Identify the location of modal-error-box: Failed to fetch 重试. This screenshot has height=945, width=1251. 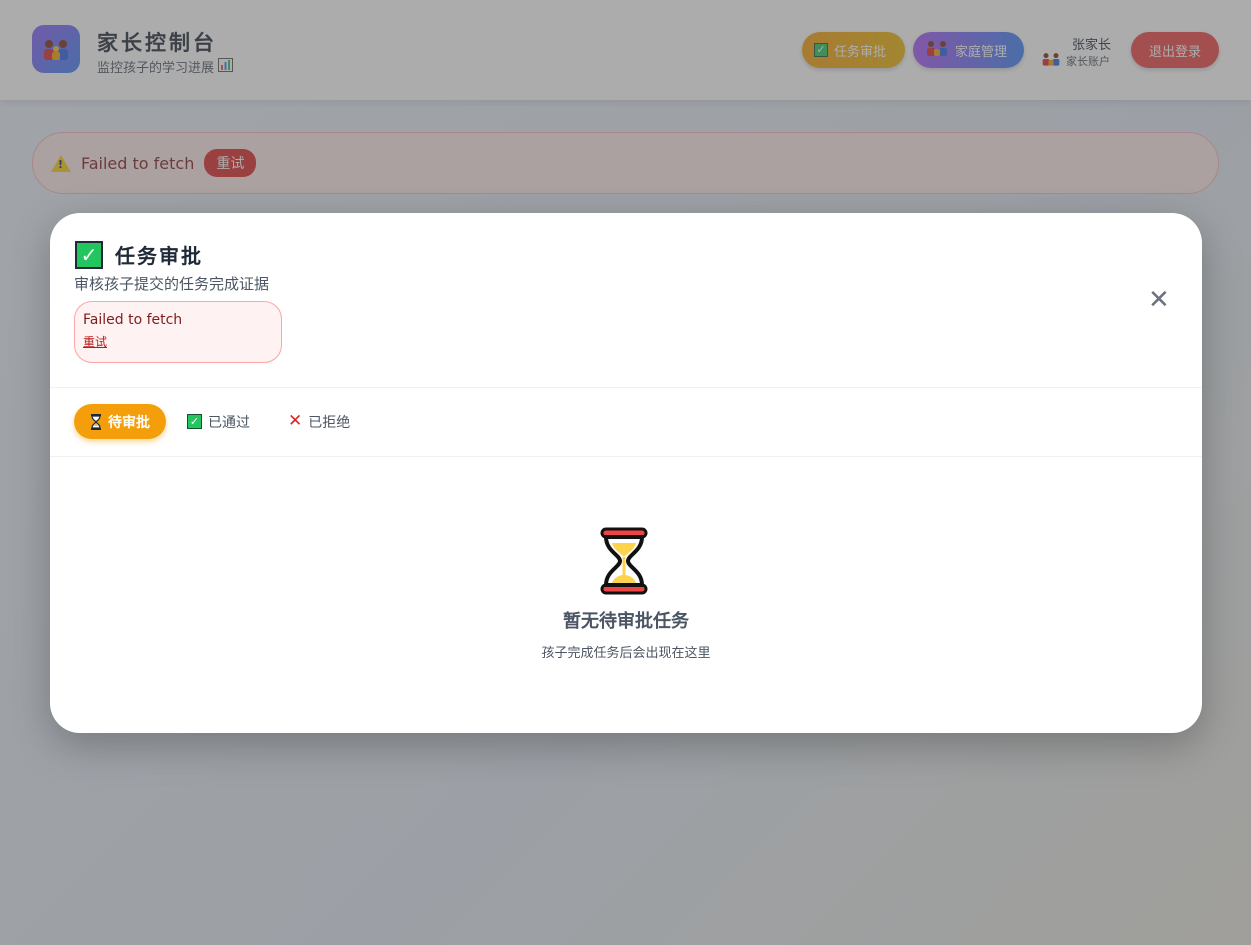
(178, 332).